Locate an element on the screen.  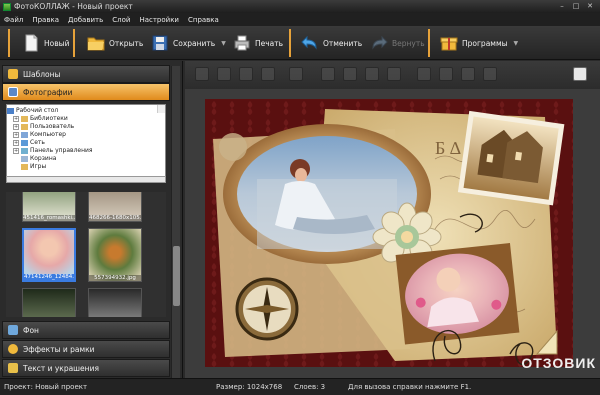
open-button: Открыть is located at coordinates (115, 43).